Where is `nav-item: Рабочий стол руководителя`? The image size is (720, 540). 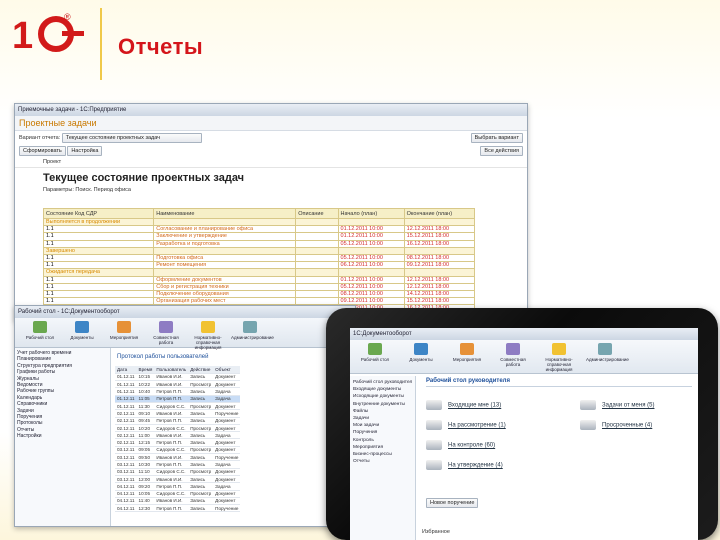
nav-item: Рабочий стол руководителя is located at coordinates (382, 382).